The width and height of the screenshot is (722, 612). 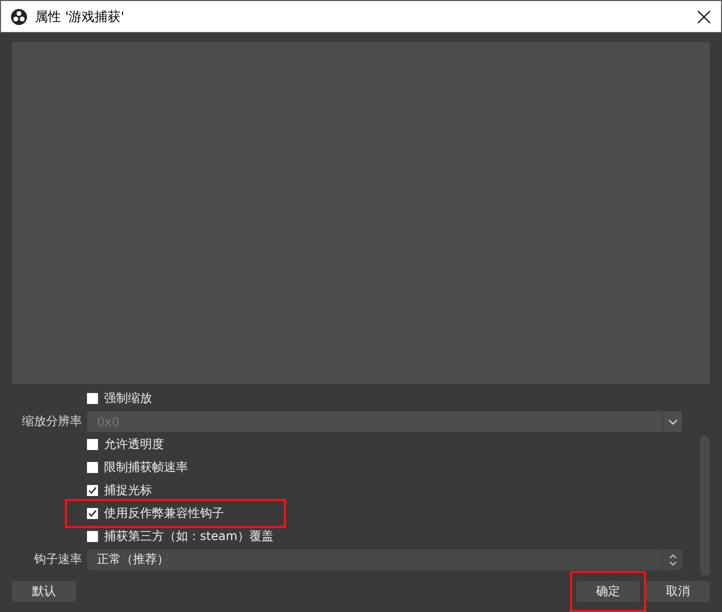 I want to click on checkbox-label: 允许透明度, so click(x=134, y=444).